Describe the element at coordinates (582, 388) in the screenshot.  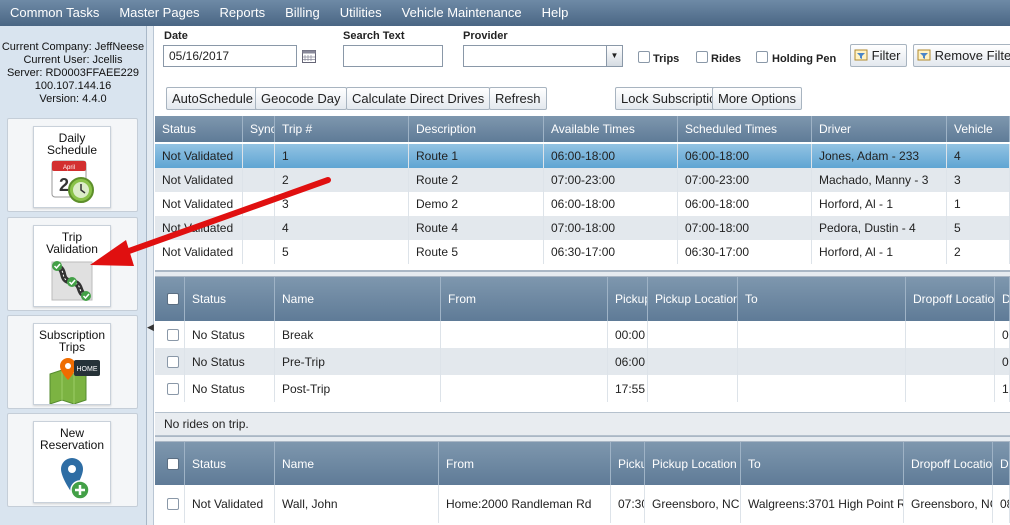
I see `table-row: No Status Post-Trip 17:55 1` at that location.